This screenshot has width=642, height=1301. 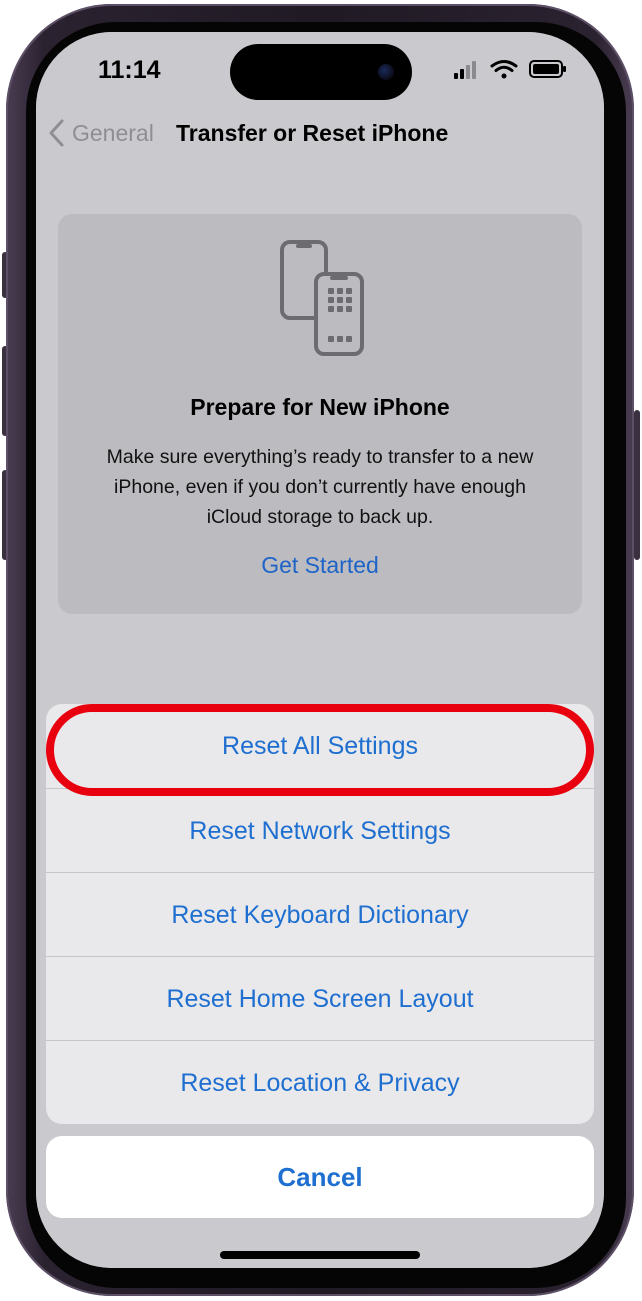 I want to click on power-button, so click(x=637, y=485).